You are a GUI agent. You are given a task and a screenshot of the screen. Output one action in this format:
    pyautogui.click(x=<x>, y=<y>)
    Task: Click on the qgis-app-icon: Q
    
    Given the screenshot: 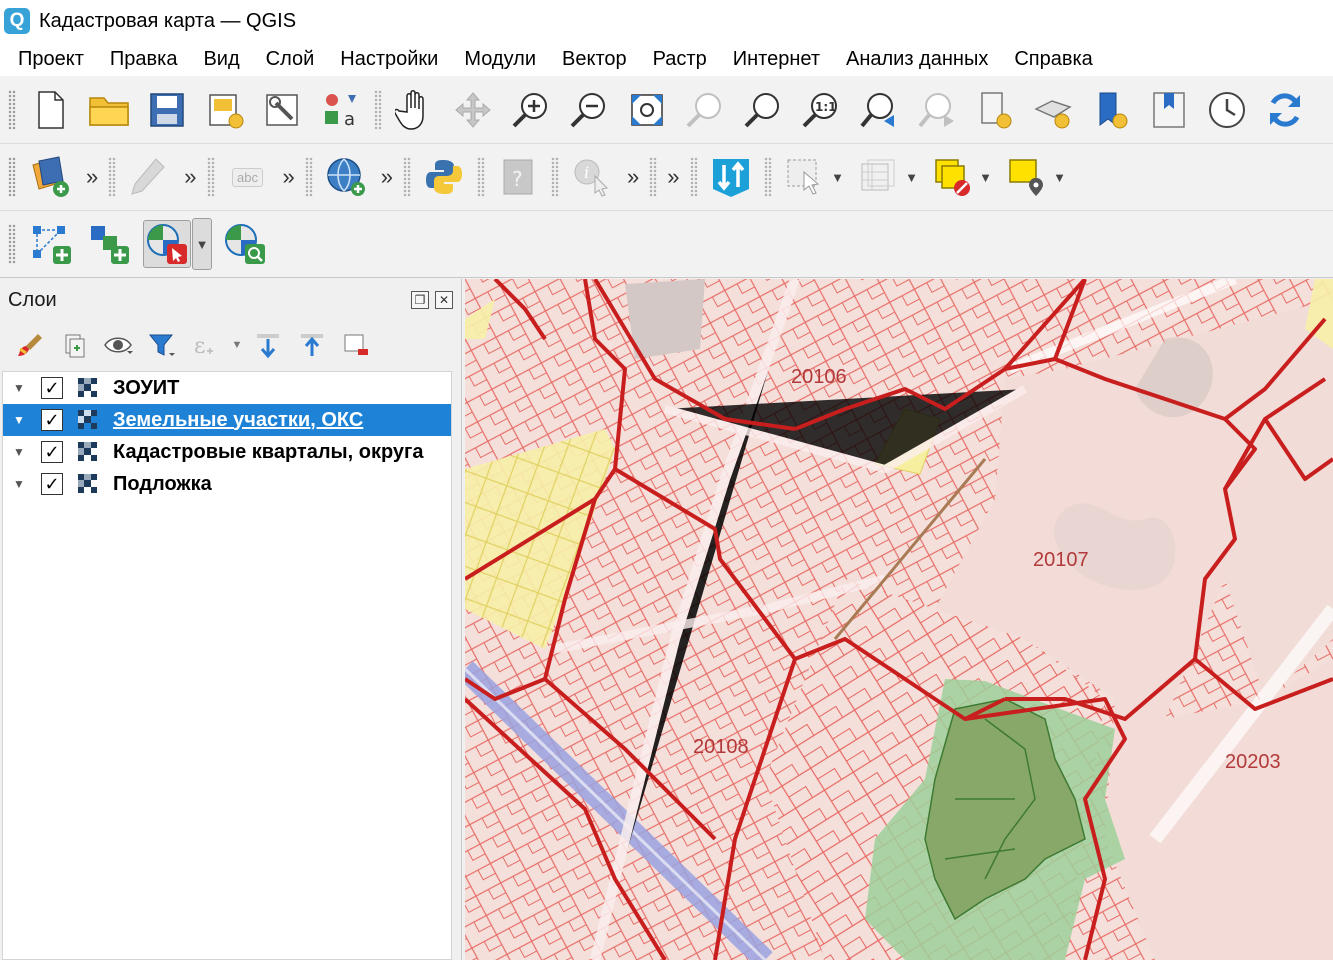 What is the action you would take?
    pyautogui.click(x=17, y=21)
    